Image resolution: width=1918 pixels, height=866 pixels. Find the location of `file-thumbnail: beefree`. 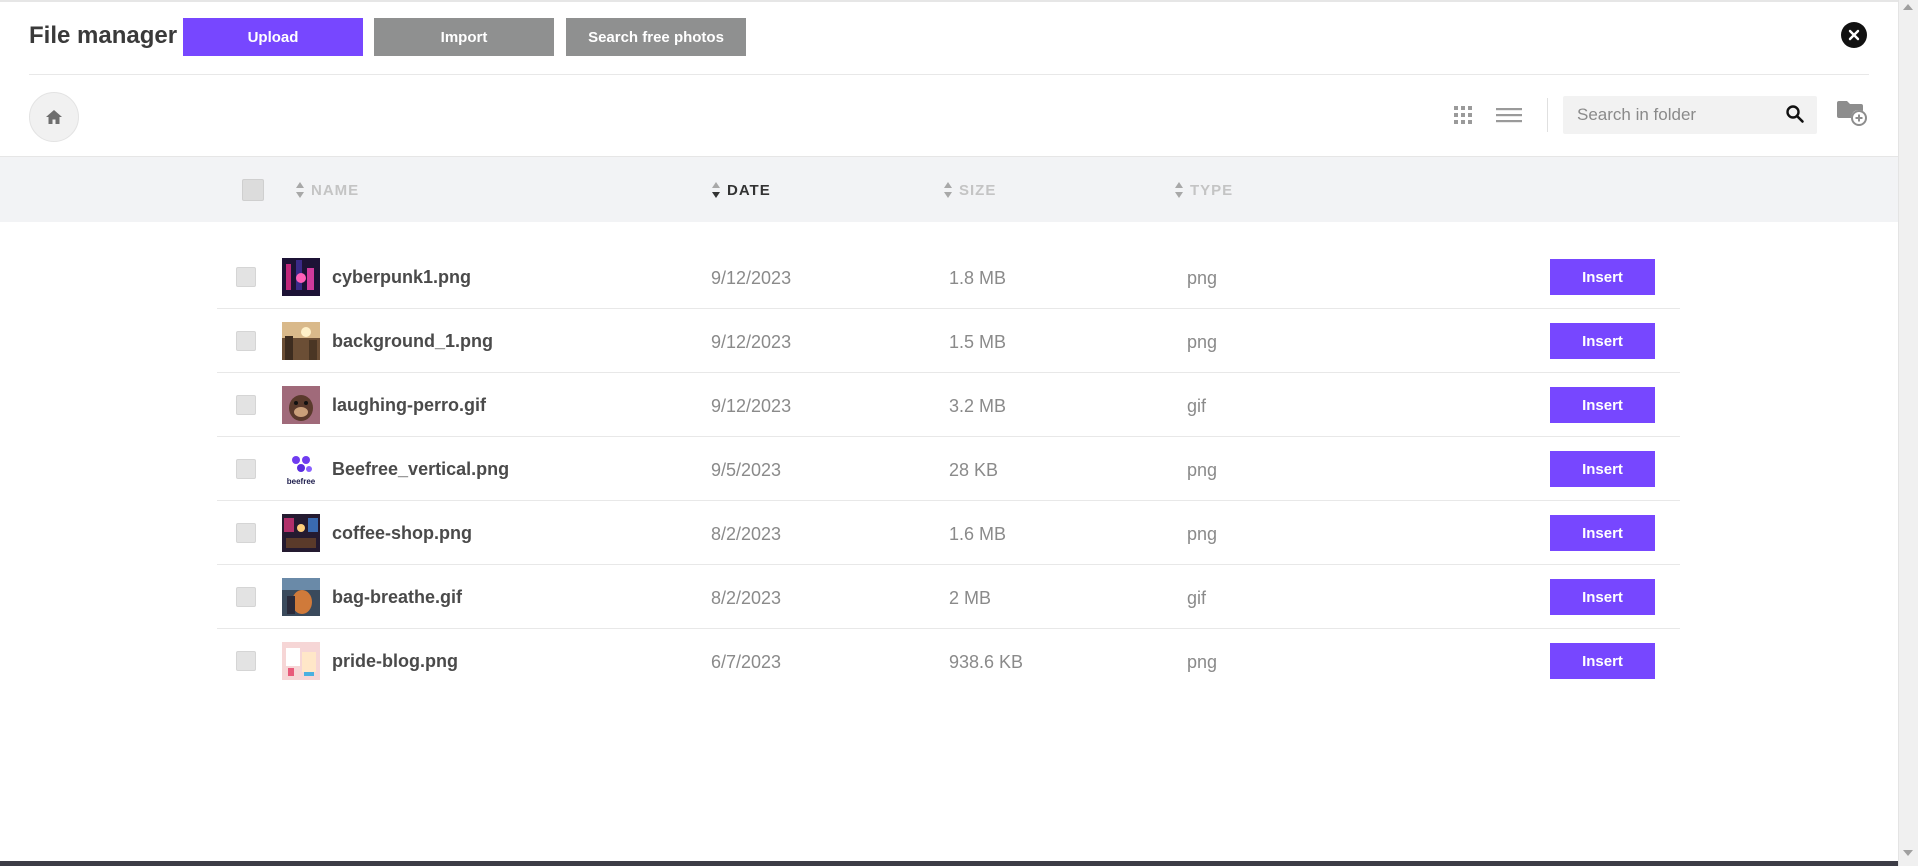

file-thumbnail: beefree is located at coordinates (301, 469).